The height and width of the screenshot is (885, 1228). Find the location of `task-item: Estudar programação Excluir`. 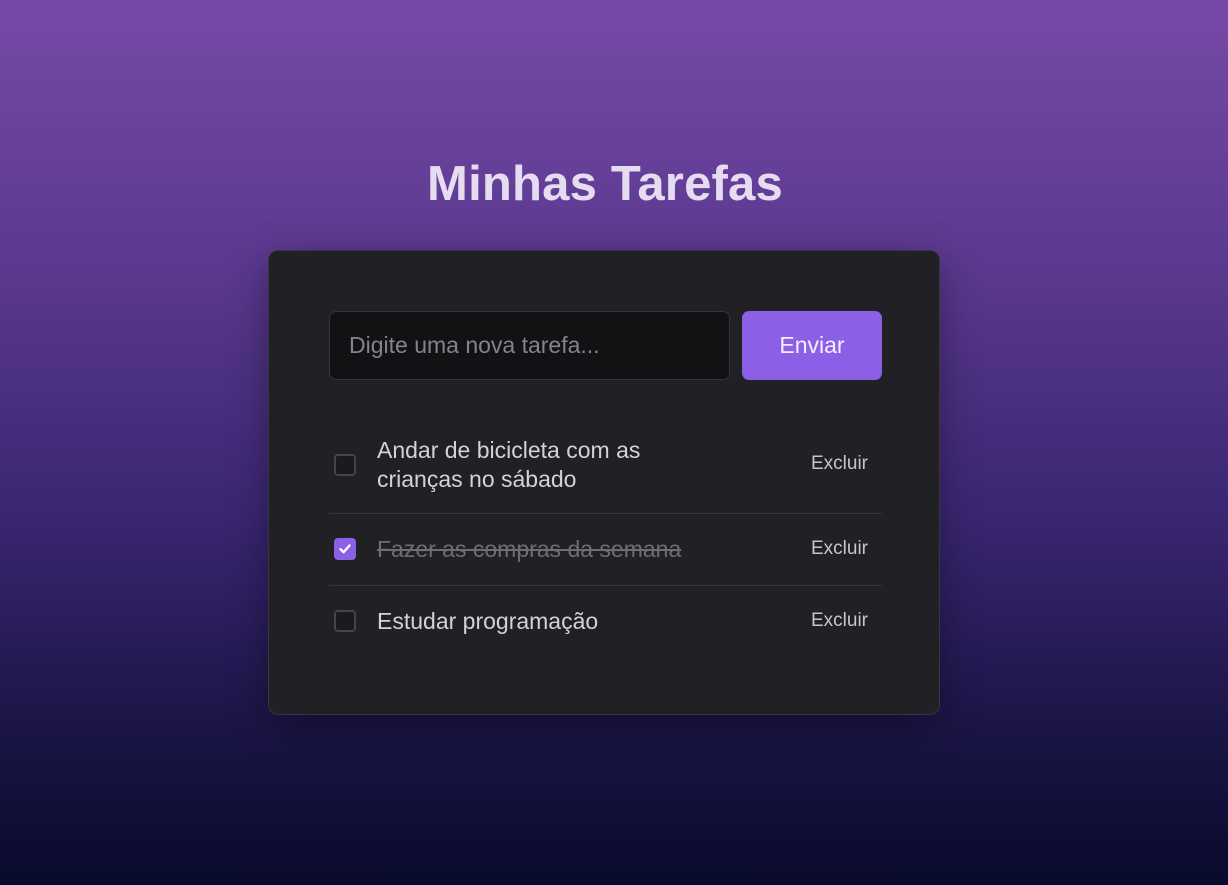

task-item: Estudar programação Excluir is located at coordinates (605, 622).